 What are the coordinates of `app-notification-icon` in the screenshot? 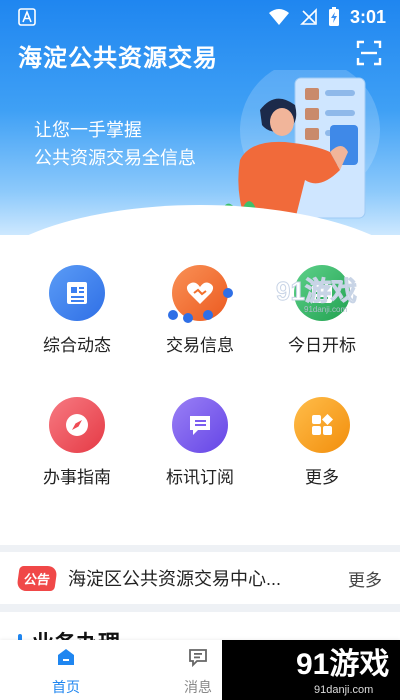 It's located at (27, 17).